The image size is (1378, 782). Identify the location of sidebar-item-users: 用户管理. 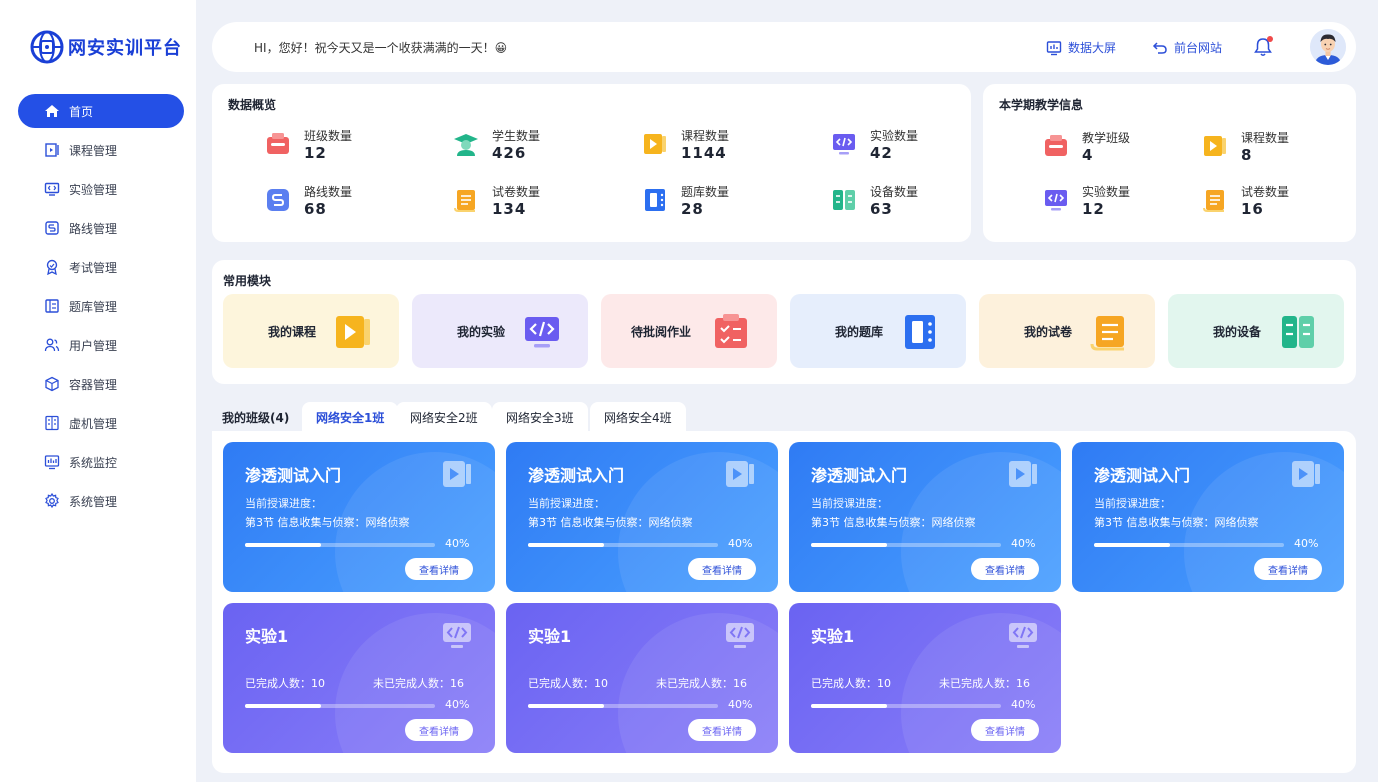
(101, 345).